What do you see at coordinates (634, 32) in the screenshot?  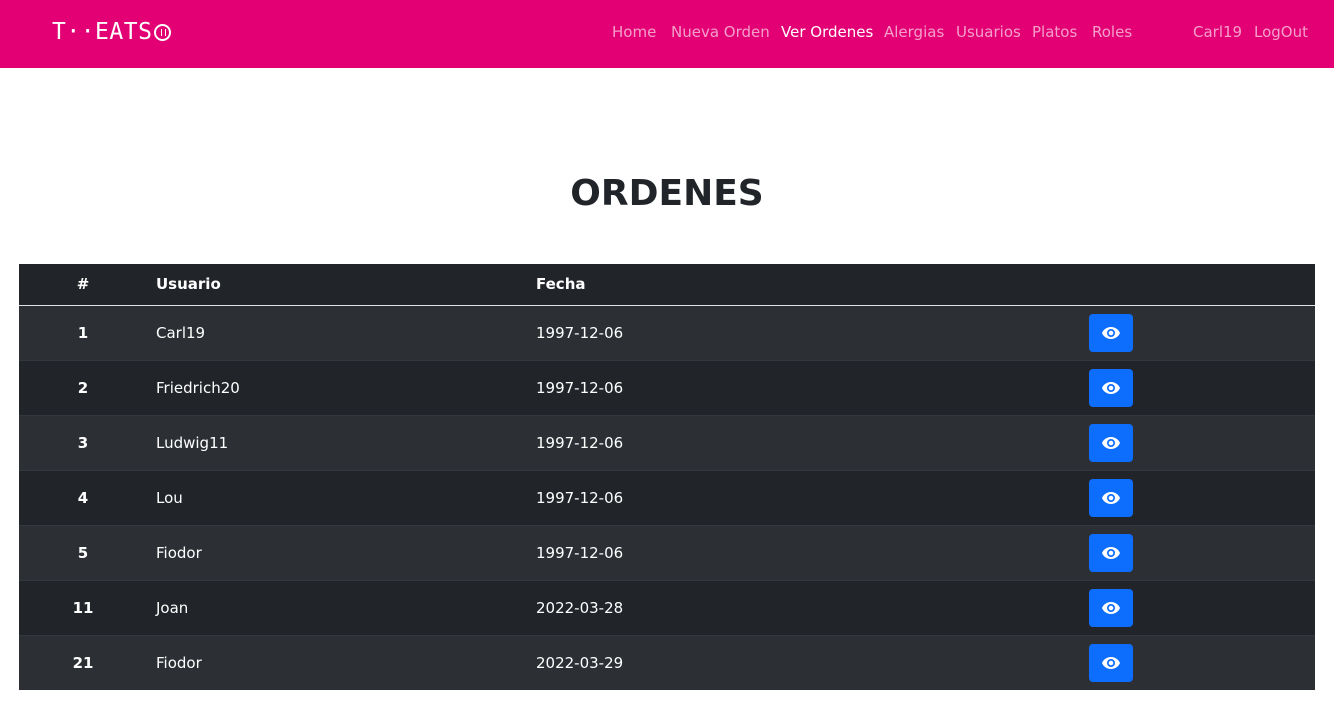 I see `nav-link-home: Home` at bounding box center [634, 32].